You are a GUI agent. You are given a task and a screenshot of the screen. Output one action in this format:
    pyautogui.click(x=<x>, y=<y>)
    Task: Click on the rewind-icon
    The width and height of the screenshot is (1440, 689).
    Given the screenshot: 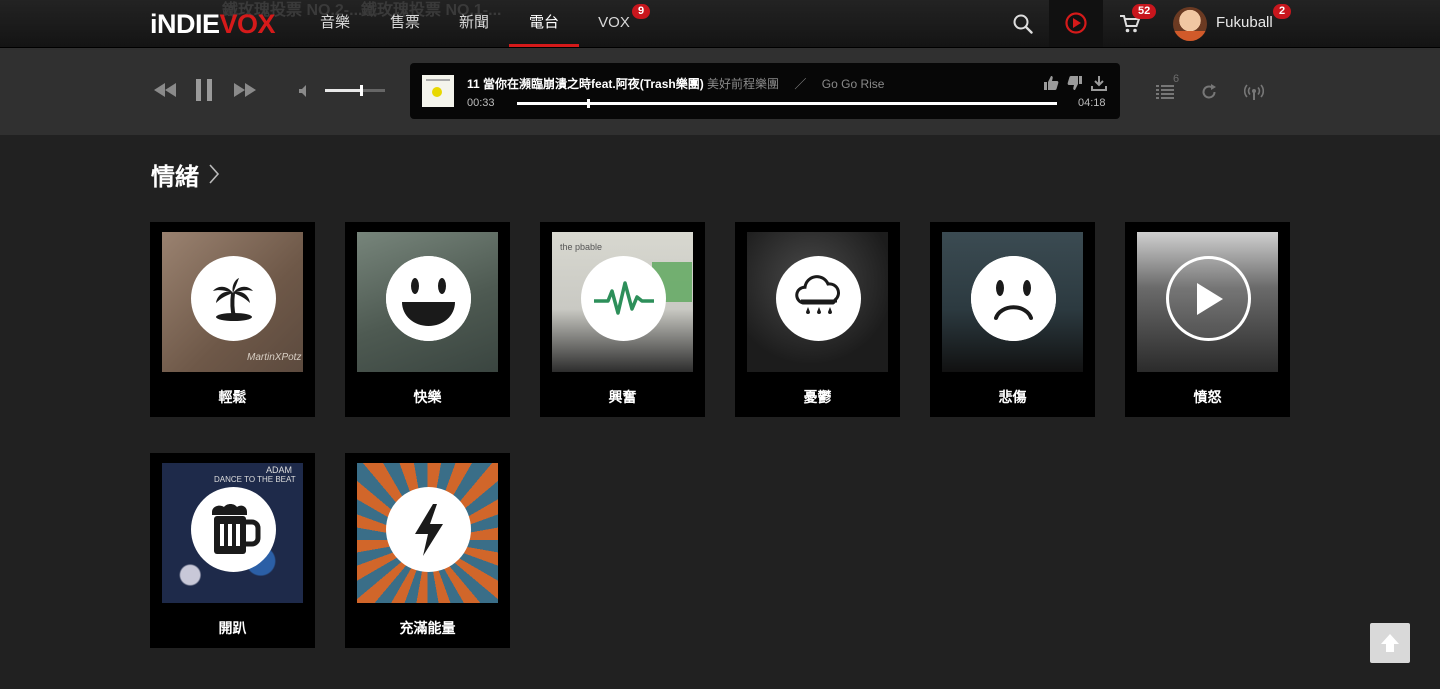 What is the action you would take?
    pyautogui.click(x=165, y=90)
    